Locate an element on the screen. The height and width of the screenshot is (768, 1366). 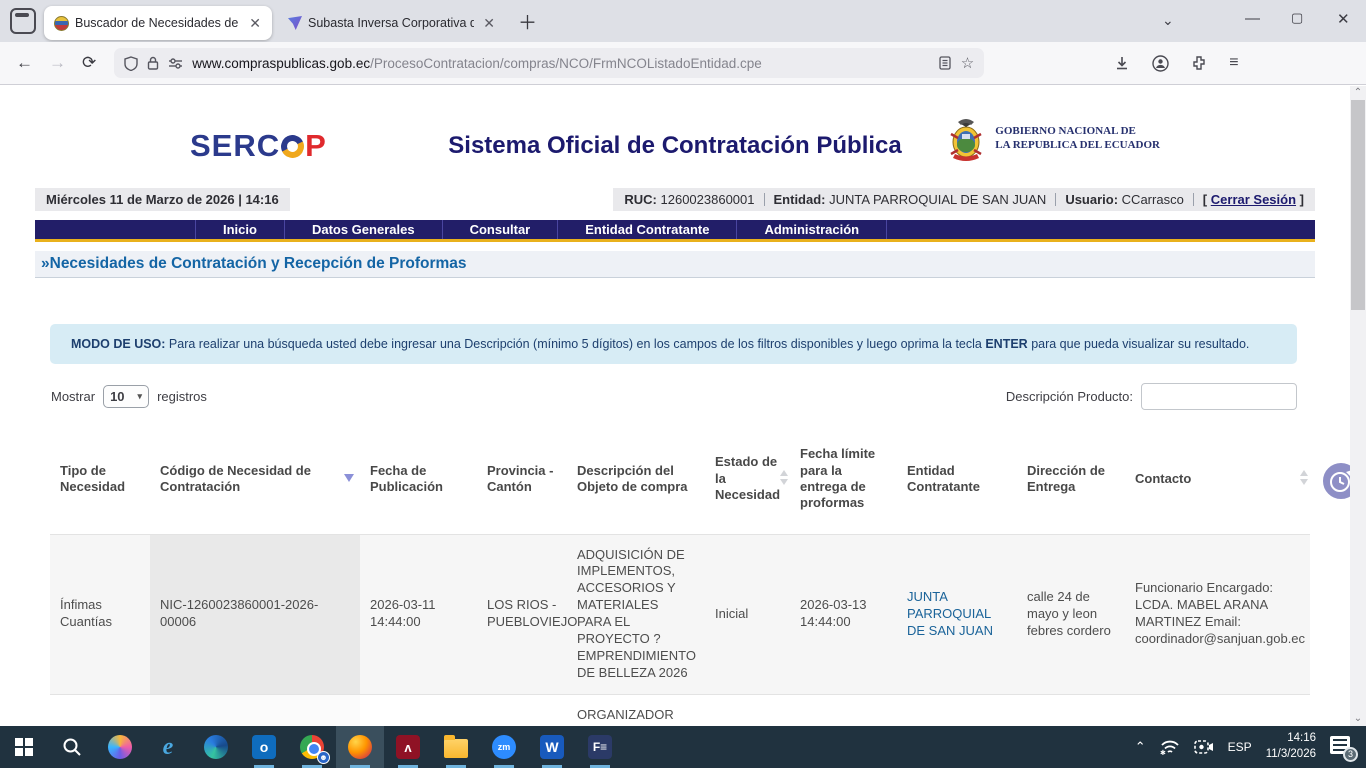
nav-item-entidad-contratante: Entidad Contratante is located at coordinates (646, 229).